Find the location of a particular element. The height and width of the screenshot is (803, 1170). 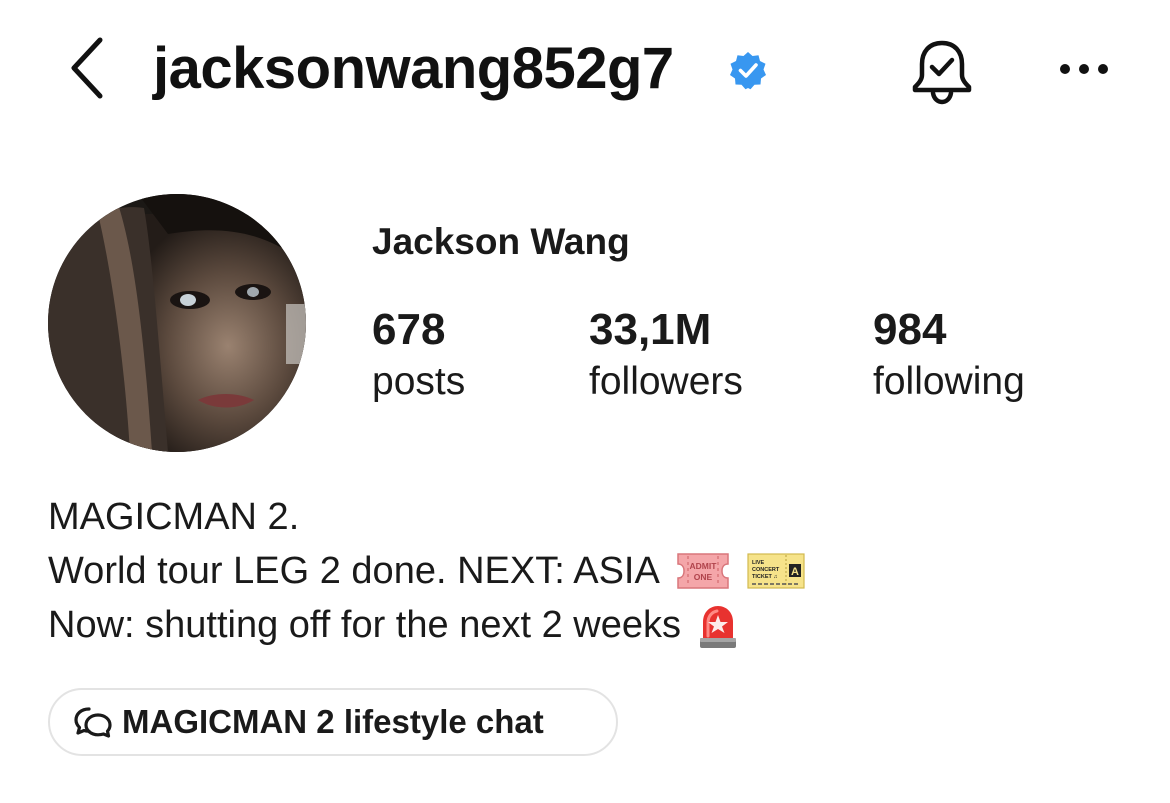

following-stat: 984 following is located at coordinates (949, 356).